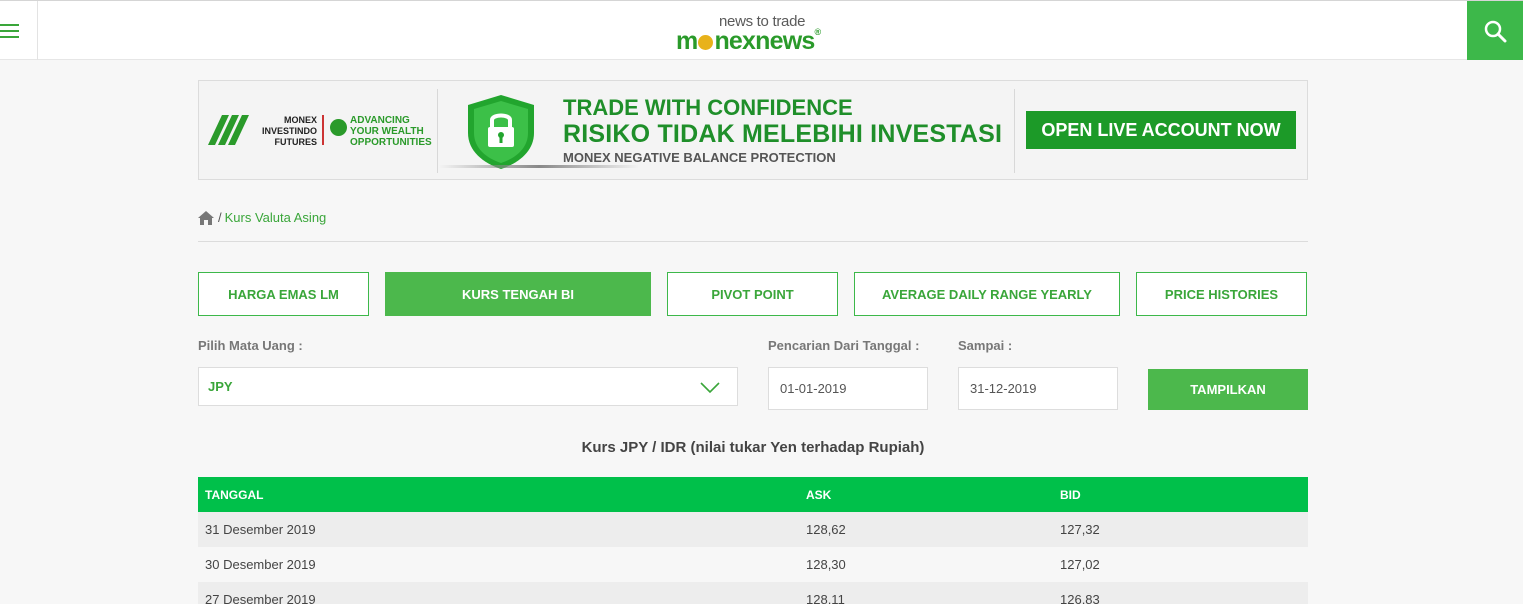  Describe the element at coordinates (985, 345) in the screenshot. I see `to-date-label: Sampai :` at that location.